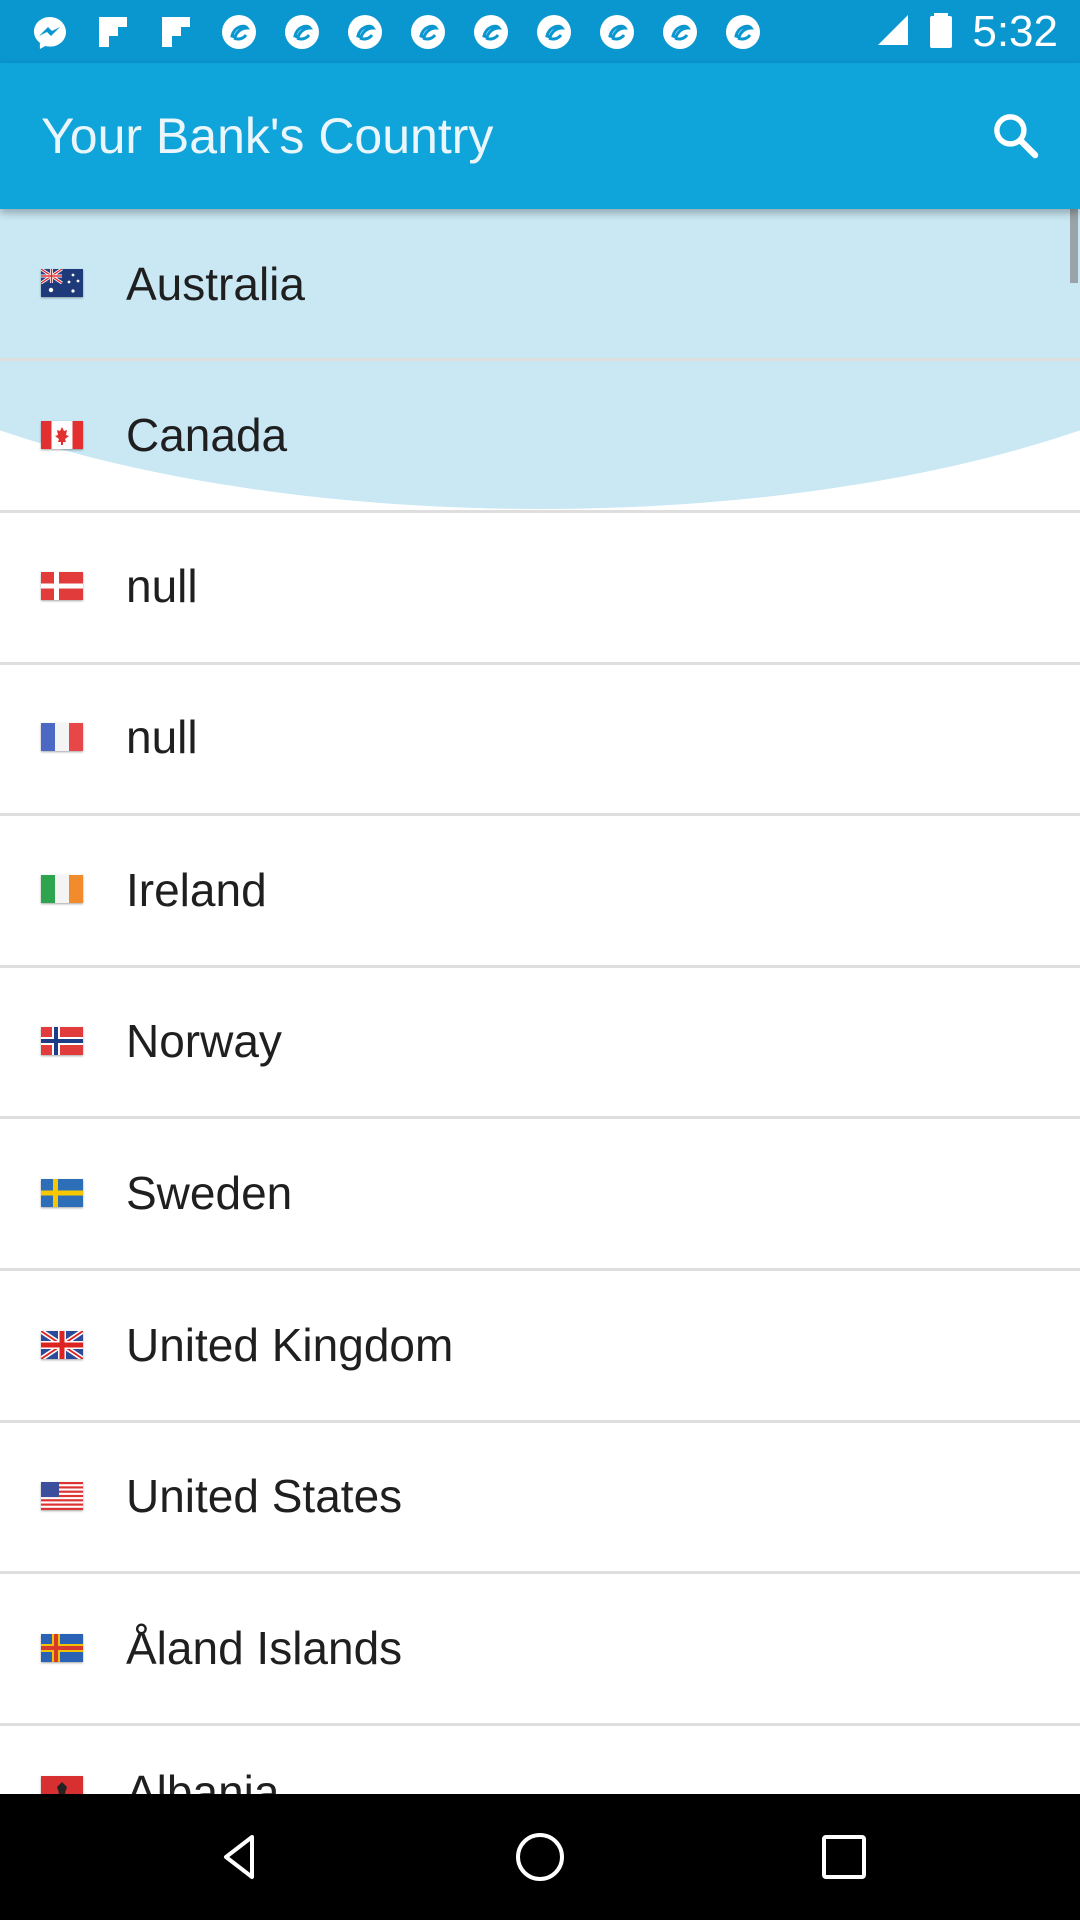 This screenshot has width=1080, height=1920. What do you see at coordinates (540, 1193) in the screenshot?
I see `country-list-item: Sweden` at bounding box center [540, 1193].